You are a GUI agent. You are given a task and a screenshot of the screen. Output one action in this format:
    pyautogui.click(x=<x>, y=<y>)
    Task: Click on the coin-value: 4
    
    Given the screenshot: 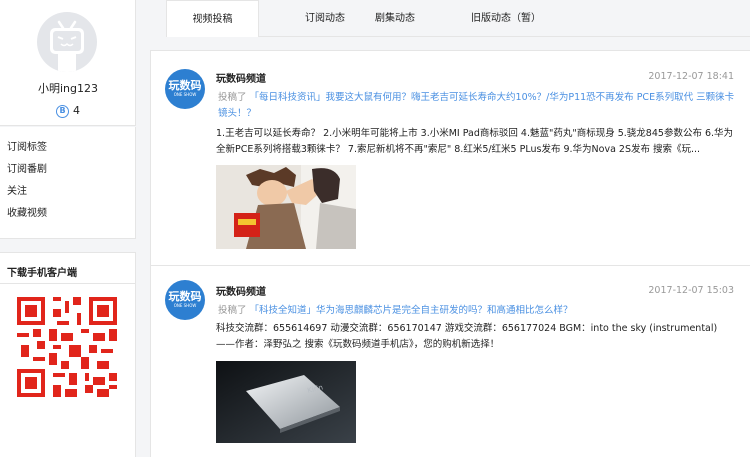 What is the action you would take?
    pyautogui.click(x=76, y=110)
    